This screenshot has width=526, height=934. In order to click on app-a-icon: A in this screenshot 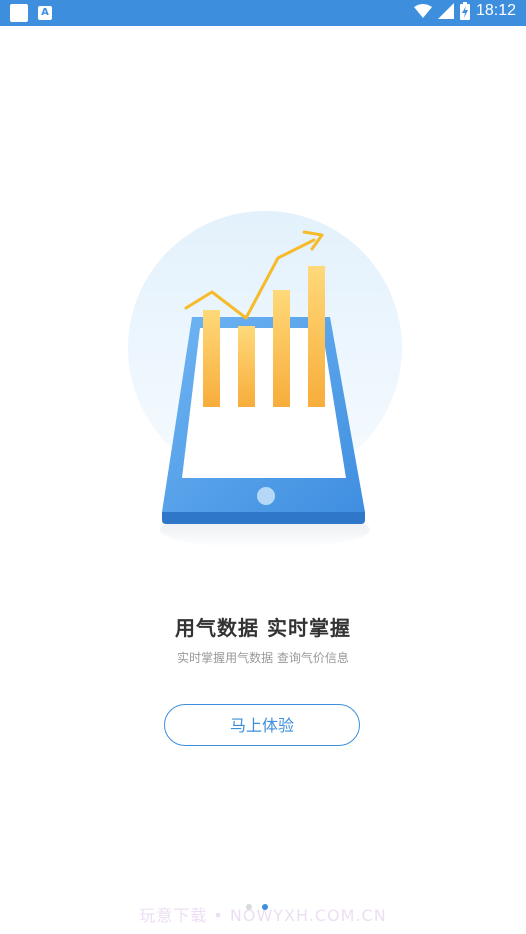, I will do `click(45, 13)`.